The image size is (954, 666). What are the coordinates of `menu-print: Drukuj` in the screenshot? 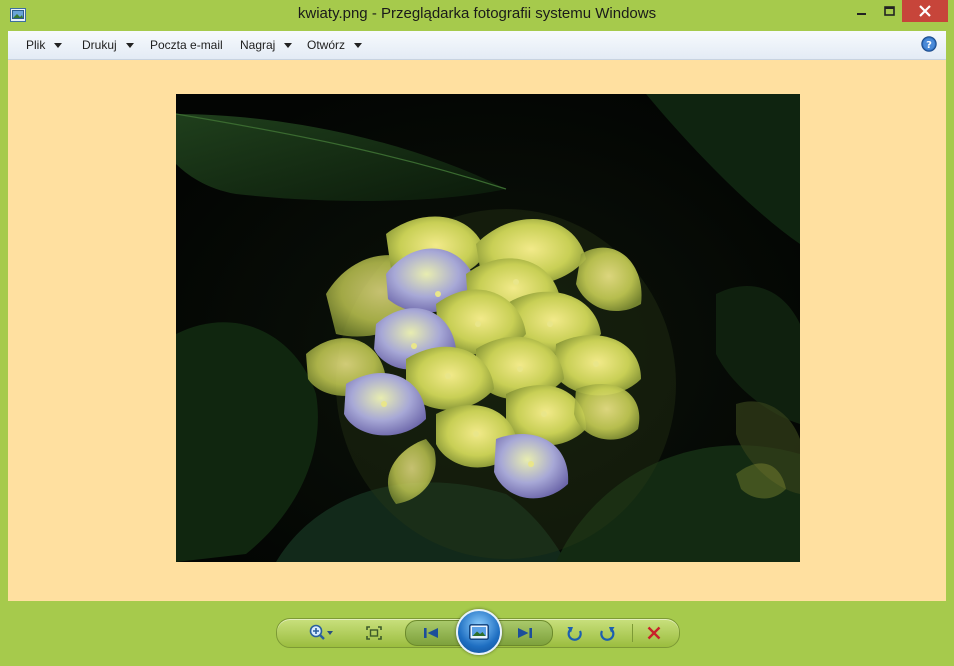 It's located at (108, 45).